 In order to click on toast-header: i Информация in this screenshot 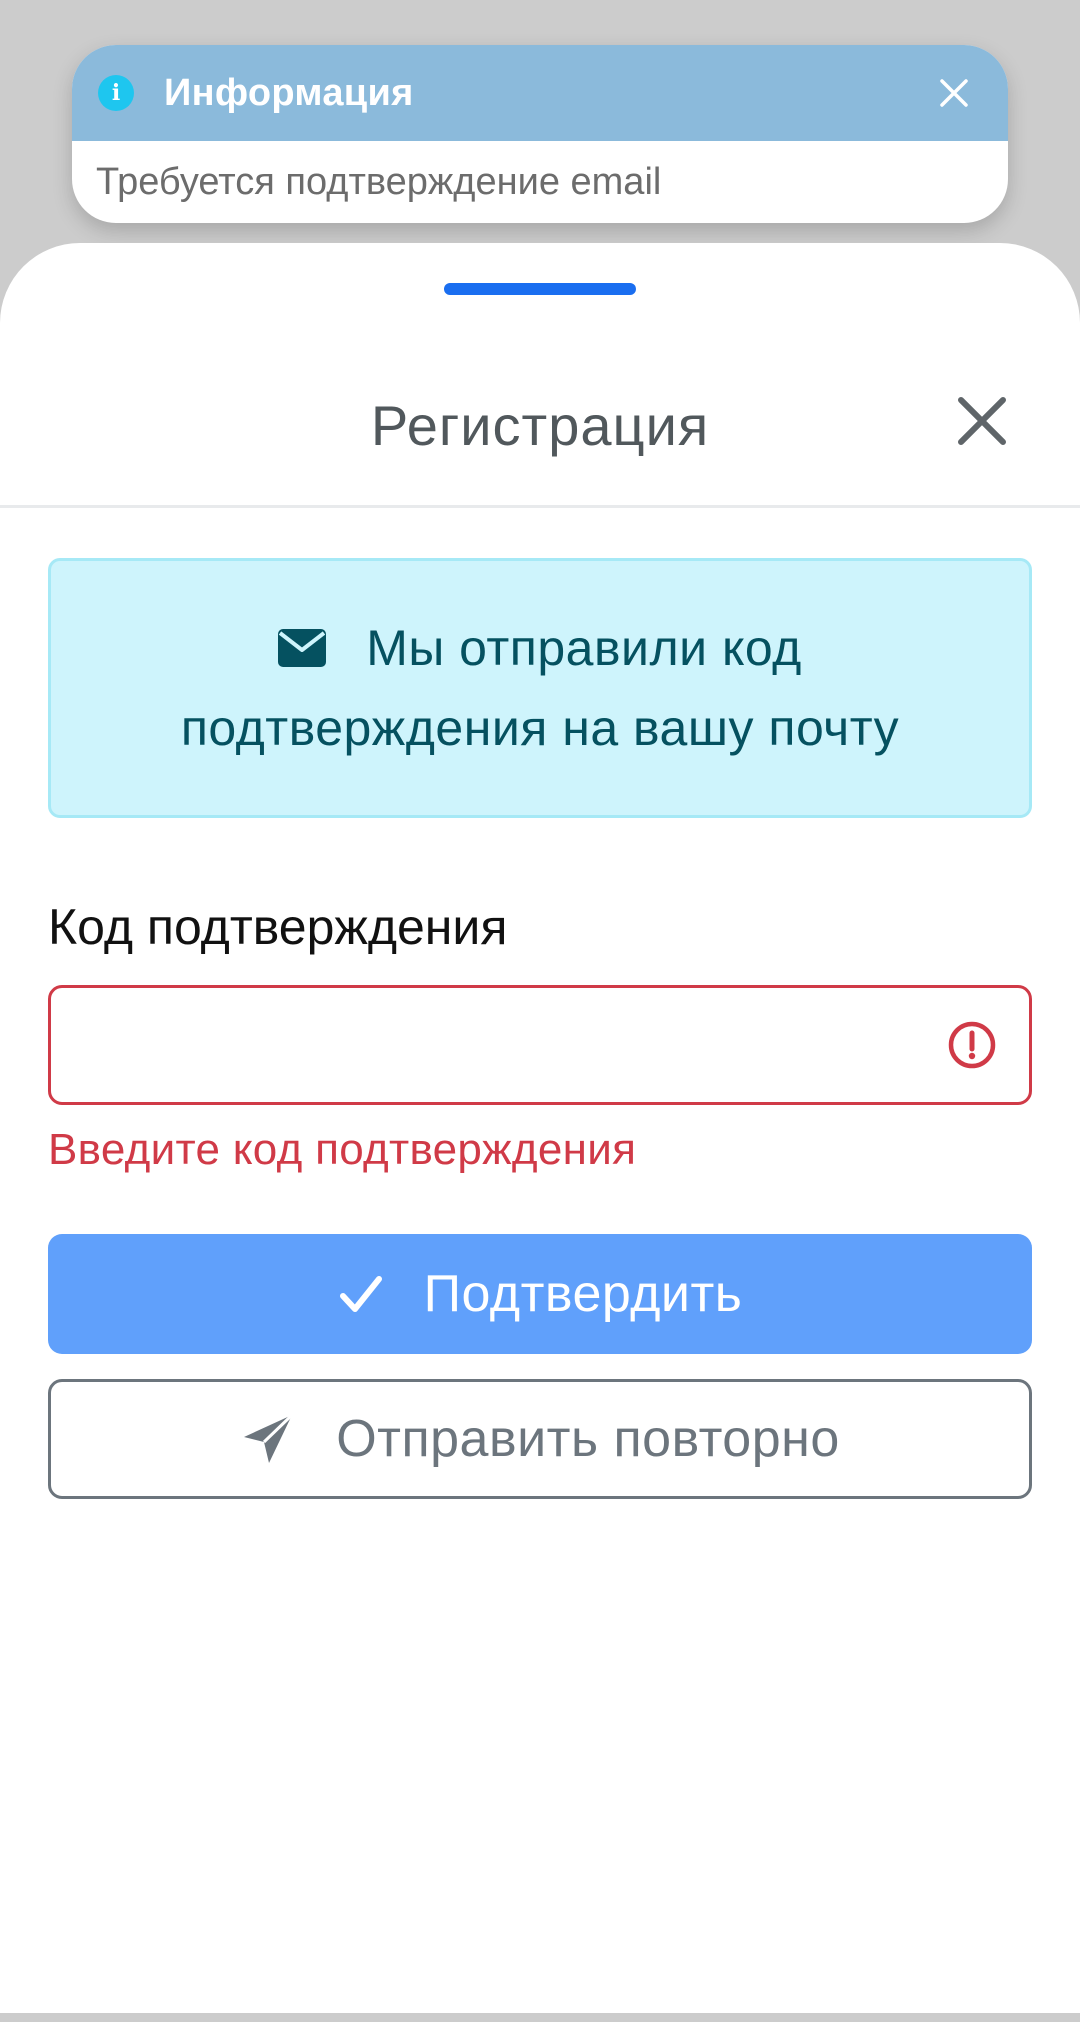, I will do `click(540, 93)`.